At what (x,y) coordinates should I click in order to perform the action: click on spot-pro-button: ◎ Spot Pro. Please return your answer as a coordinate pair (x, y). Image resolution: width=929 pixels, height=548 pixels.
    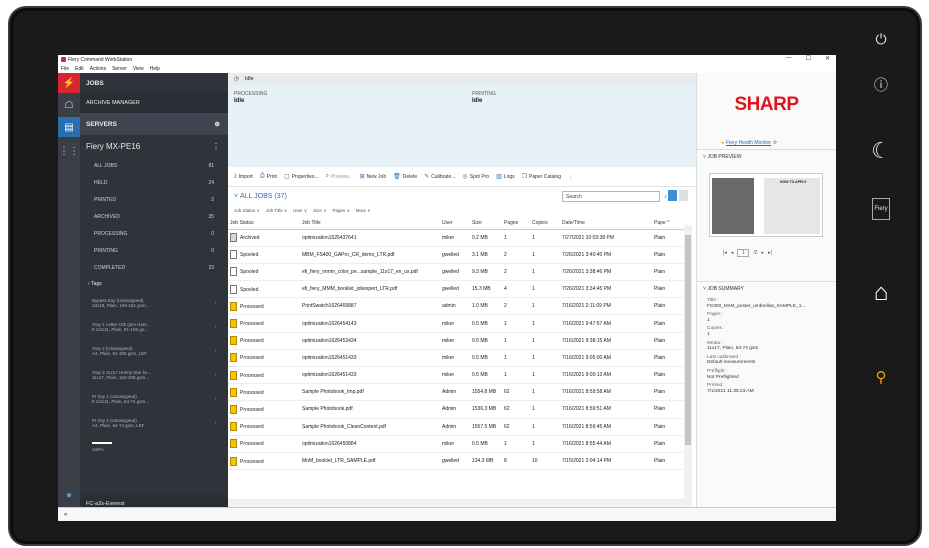
    Looking at the image, I should click on (475, 177).